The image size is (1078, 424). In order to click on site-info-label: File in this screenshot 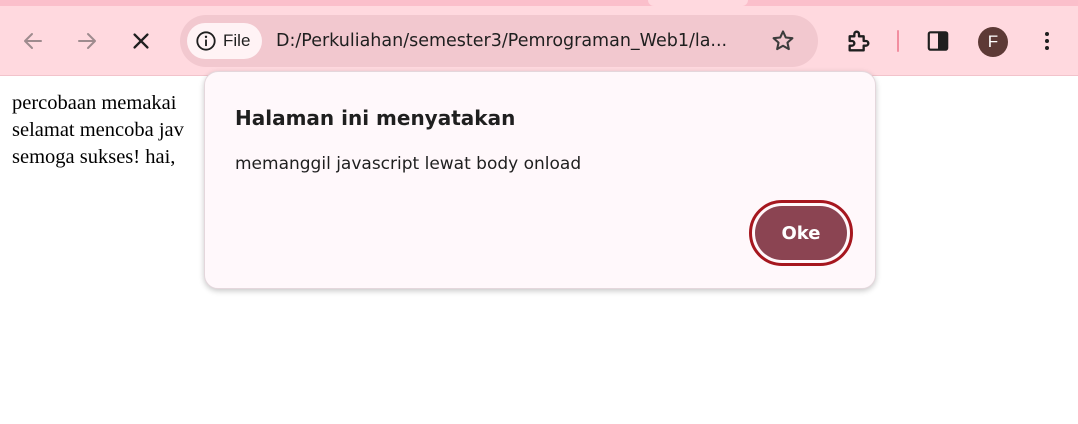, I will do `click(237, 40)`.